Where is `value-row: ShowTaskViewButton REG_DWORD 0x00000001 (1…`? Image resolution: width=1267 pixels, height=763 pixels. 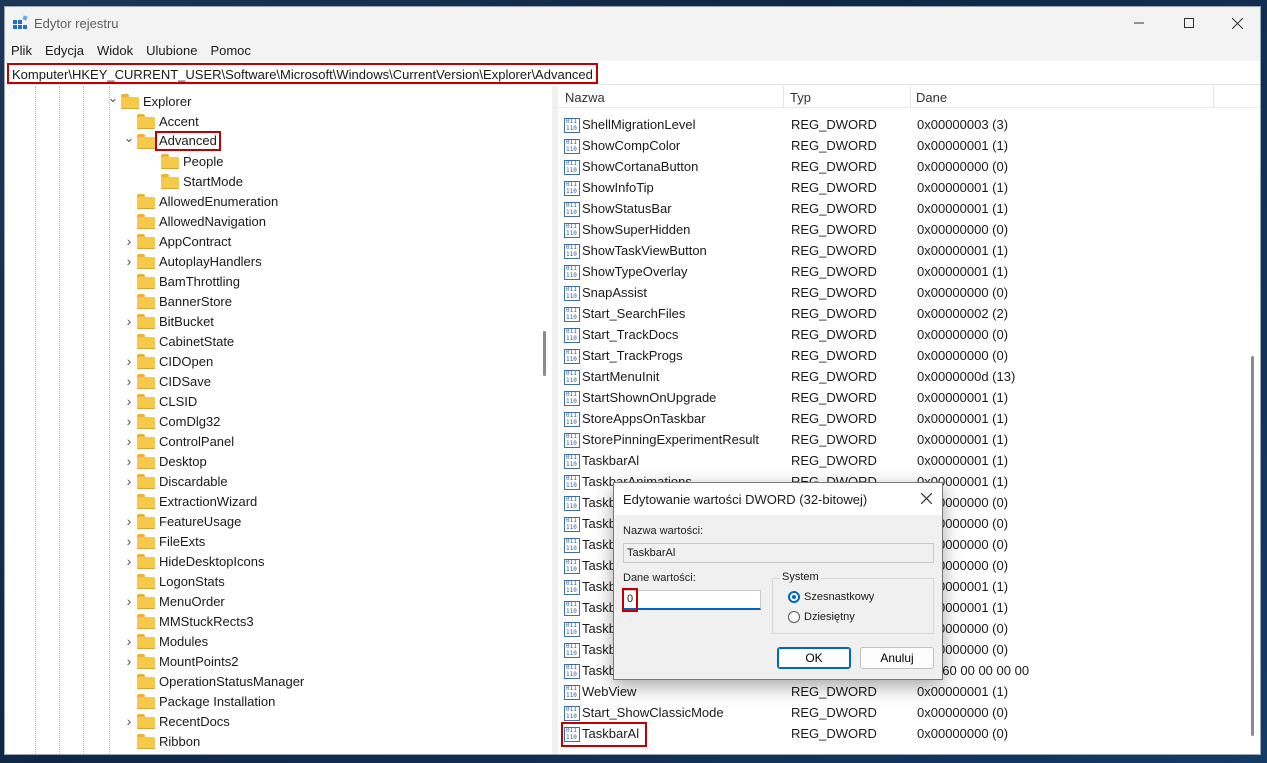 value-row: ShowTaskViewButton REG_DWORD 0x00000001 (1… is located at coordinates (908, 251).